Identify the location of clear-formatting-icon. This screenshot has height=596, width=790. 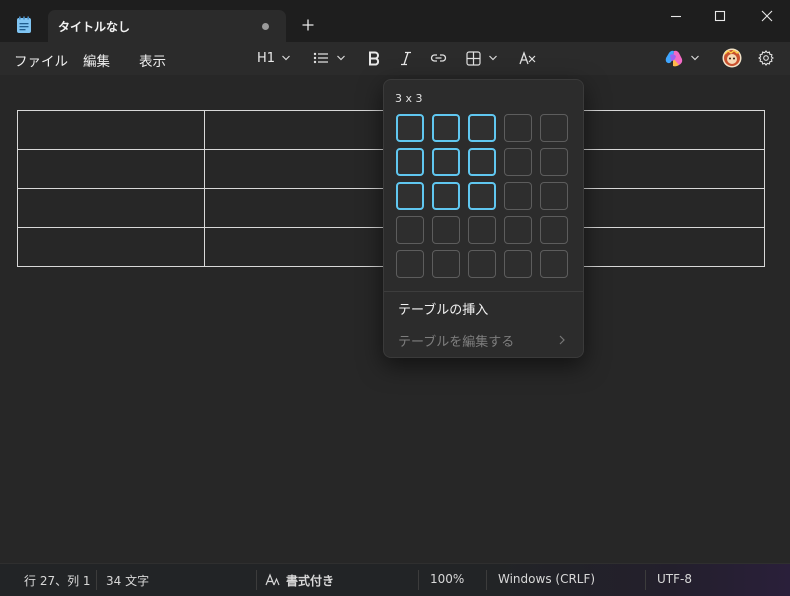
(527, 58).